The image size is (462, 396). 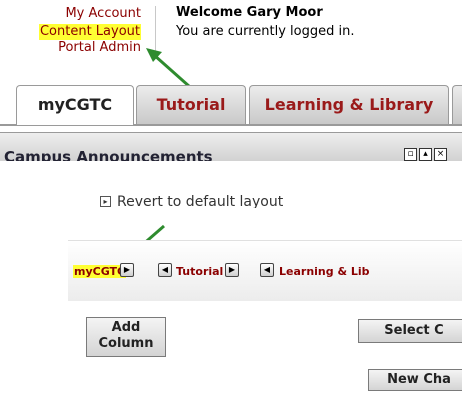 What do you see at coordinates (265, 31) in the screenshot?
I see `login-status-text: You are currently logged in.` at bounding box center [265, 31].